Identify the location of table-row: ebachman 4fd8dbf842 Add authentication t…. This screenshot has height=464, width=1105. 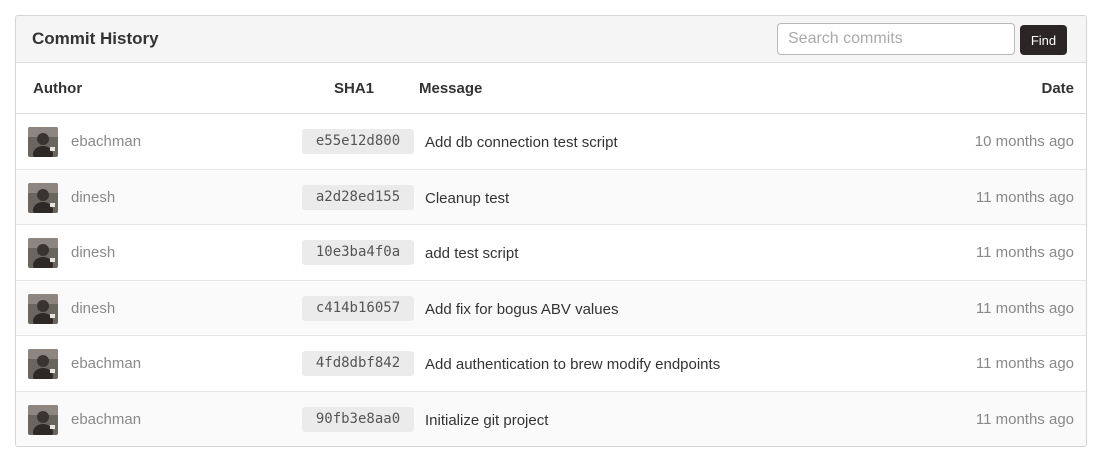
(551, 364).